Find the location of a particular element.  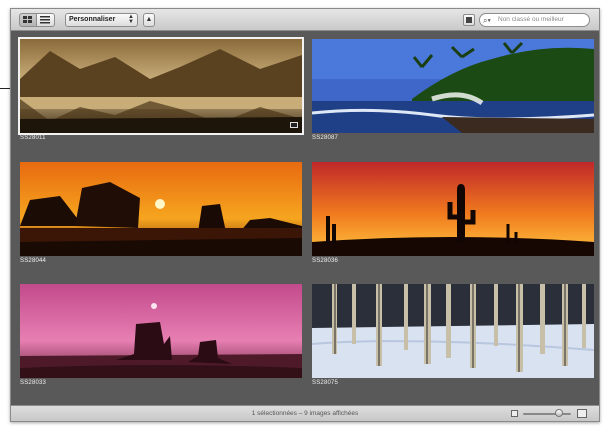

image-cell-ss28087: SS28087 is located at coordinates (453, 92).